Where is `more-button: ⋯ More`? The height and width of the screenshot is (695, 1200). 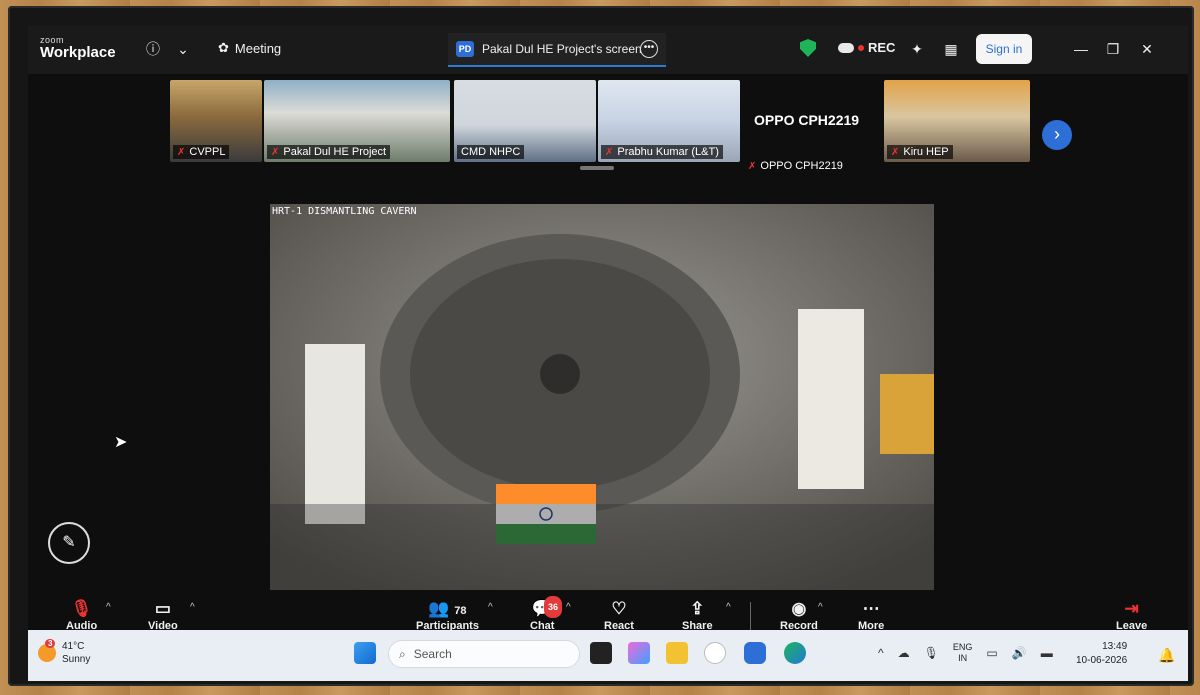 more-button: ⋯ More is located at coordinates (871, 615).